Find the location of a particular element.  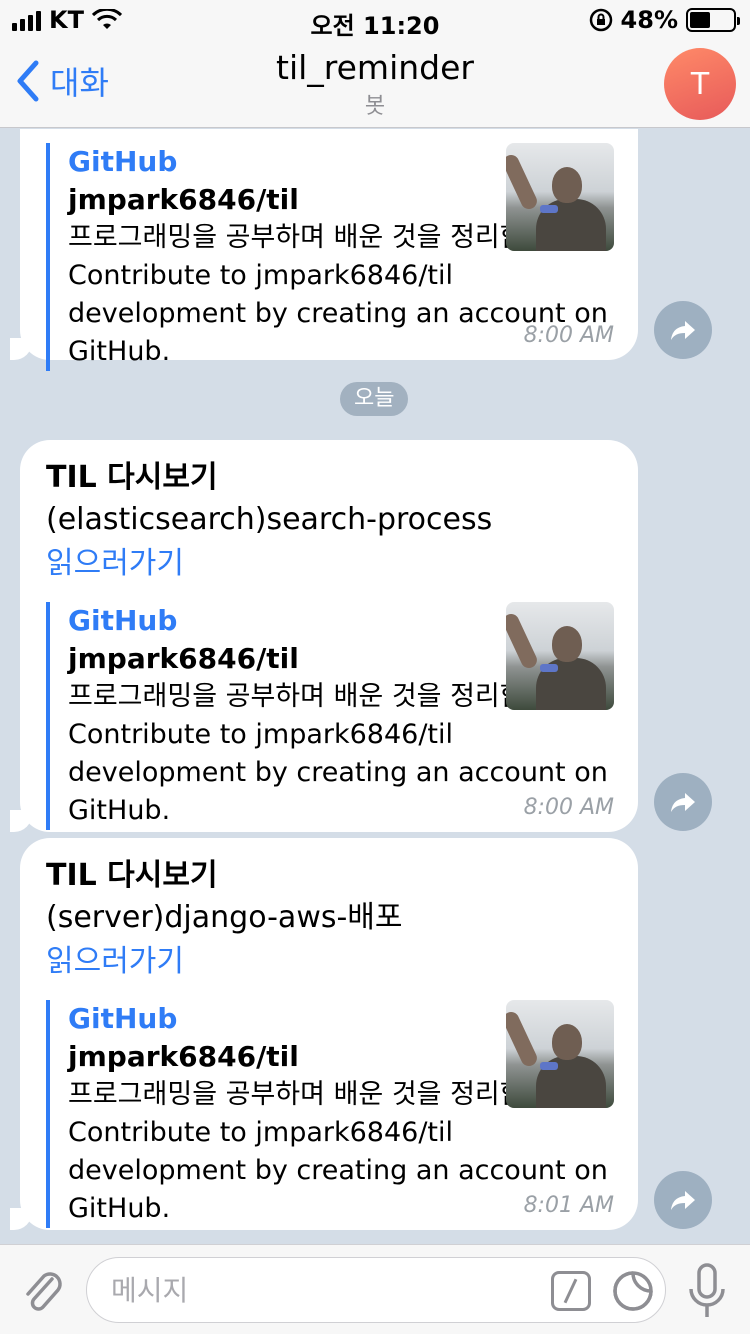

microphone-icon is located at coordinates (707, 1291).